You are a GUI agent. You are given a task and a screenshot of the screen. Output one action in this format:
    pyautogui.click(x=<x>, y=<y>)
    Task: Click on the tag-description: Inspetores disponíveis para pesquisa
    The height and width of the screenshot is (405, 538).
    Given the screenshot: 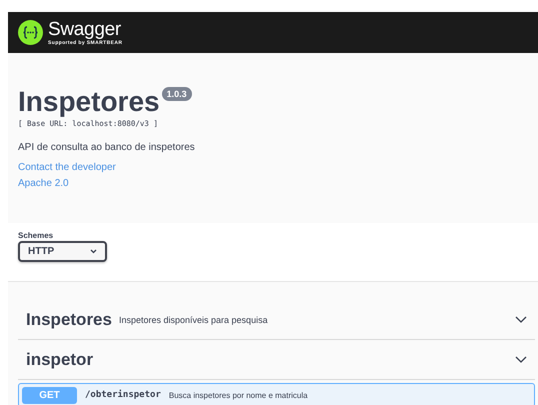 What is the action you would take?
    pyautogui.click(x=193, y=319)
    